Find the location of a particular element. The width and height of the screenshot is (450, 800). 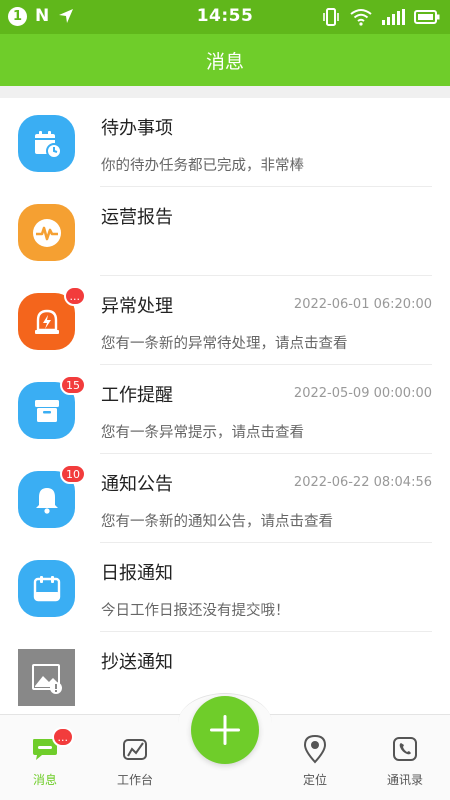

message-subtitle: 您有一条新的异常待处理，请点击查看 is located at coordinates (224, 344).